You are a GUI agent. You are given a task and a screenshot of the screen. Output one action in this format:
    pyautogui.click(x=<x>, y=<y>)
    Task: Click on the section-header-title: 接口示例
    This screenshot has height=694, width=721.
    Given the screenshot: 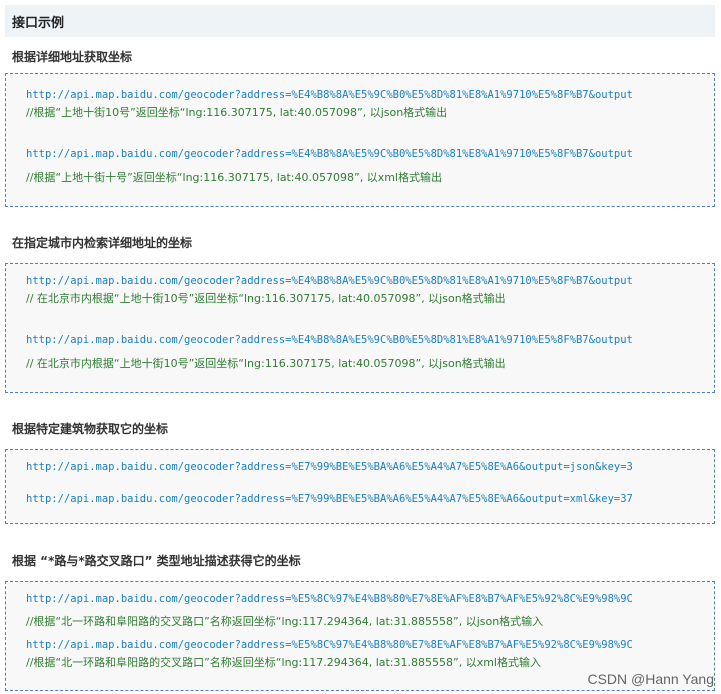 What is the action you would take?
    pyautogui.click(x=38, y=23)
    